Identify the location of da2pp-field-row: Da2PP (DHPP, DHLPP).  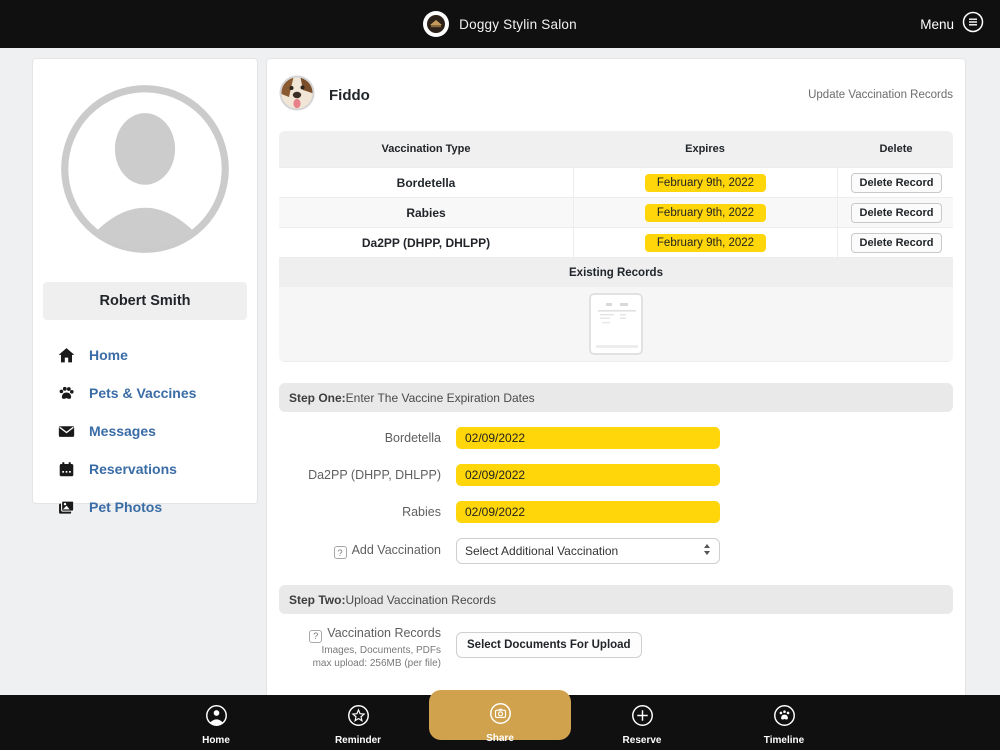
(616, 475).